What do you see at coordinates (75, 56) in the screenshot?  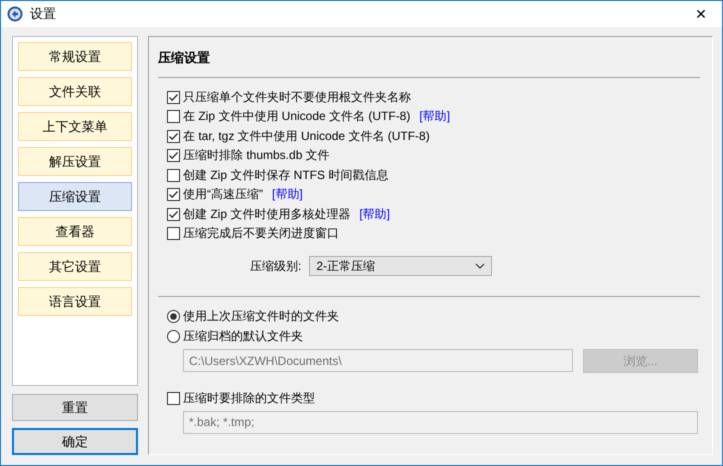 I see `sidebar-item: 常规设置` at bounding box center [75, 56].